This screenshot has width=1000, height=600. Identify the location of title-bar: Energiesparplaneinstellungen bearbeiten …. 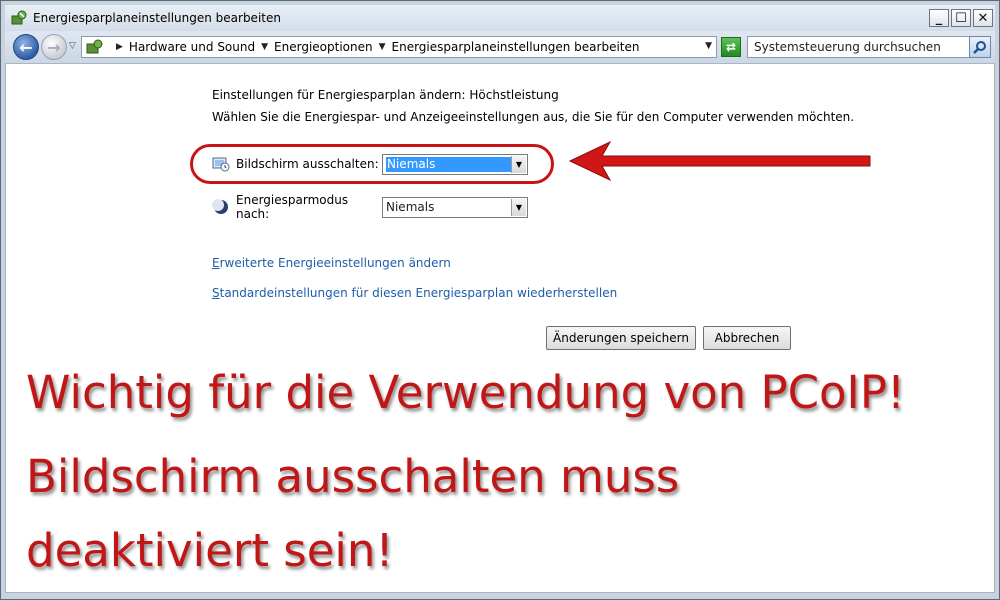
(500, 18).